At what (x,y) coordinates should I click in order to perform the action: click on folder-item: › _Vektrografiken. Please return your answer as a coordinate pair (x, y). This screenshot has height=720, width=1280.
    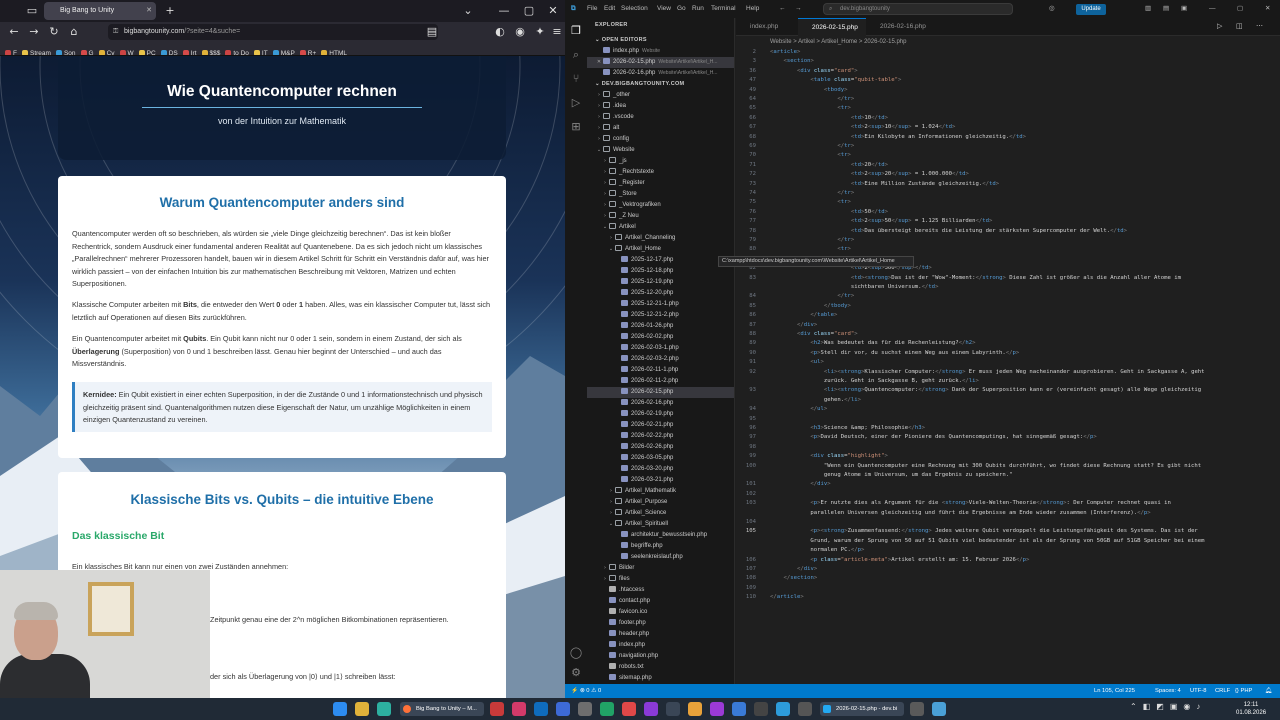
    Looking at the image, I should click on (660, 205).